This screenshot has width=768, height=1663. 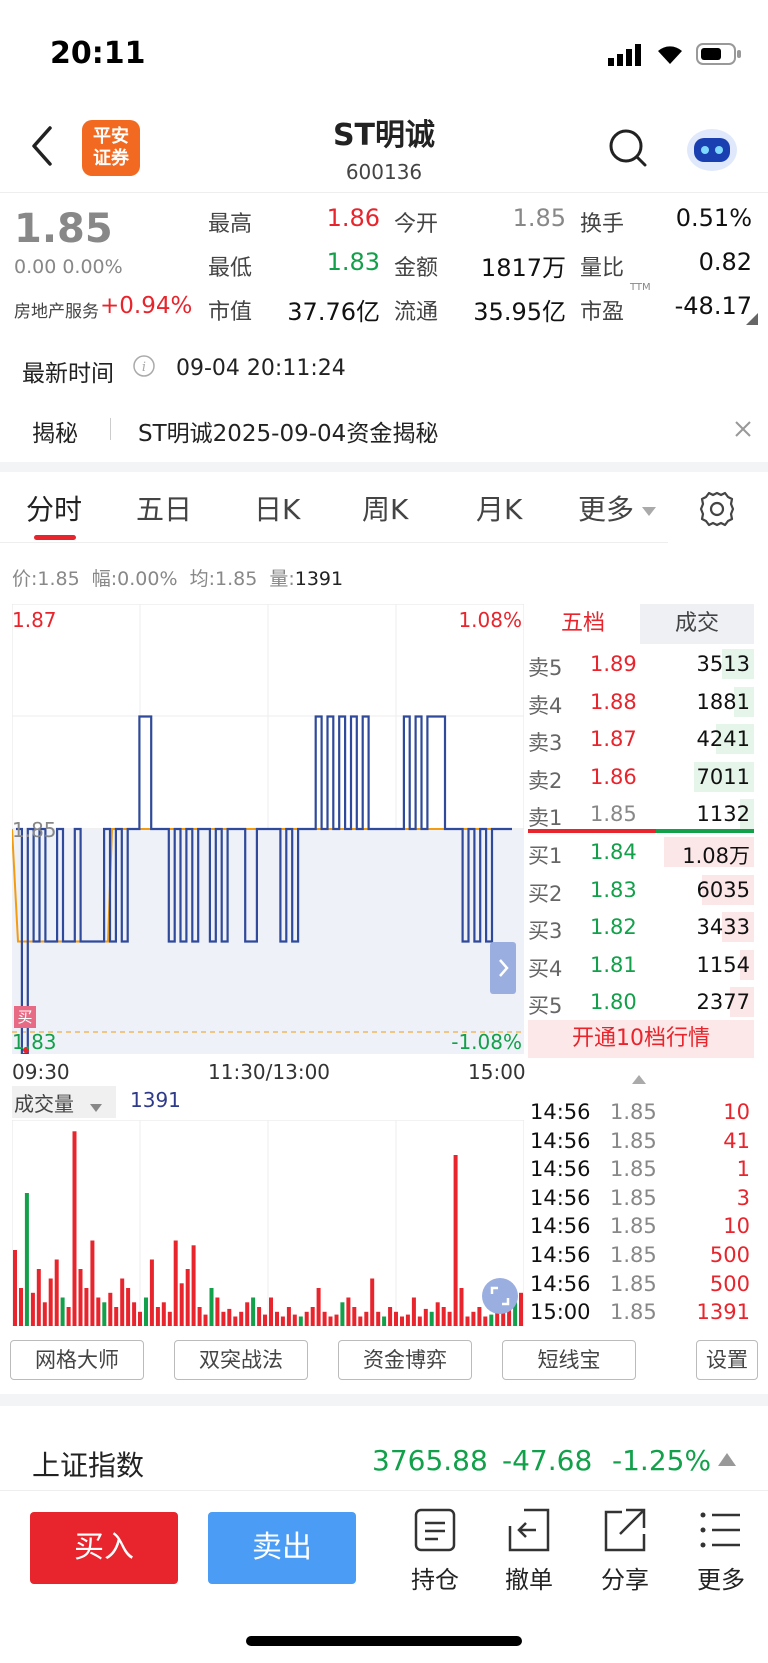 I want to click on robot-assistant-icon, so click(x=712, y=151).